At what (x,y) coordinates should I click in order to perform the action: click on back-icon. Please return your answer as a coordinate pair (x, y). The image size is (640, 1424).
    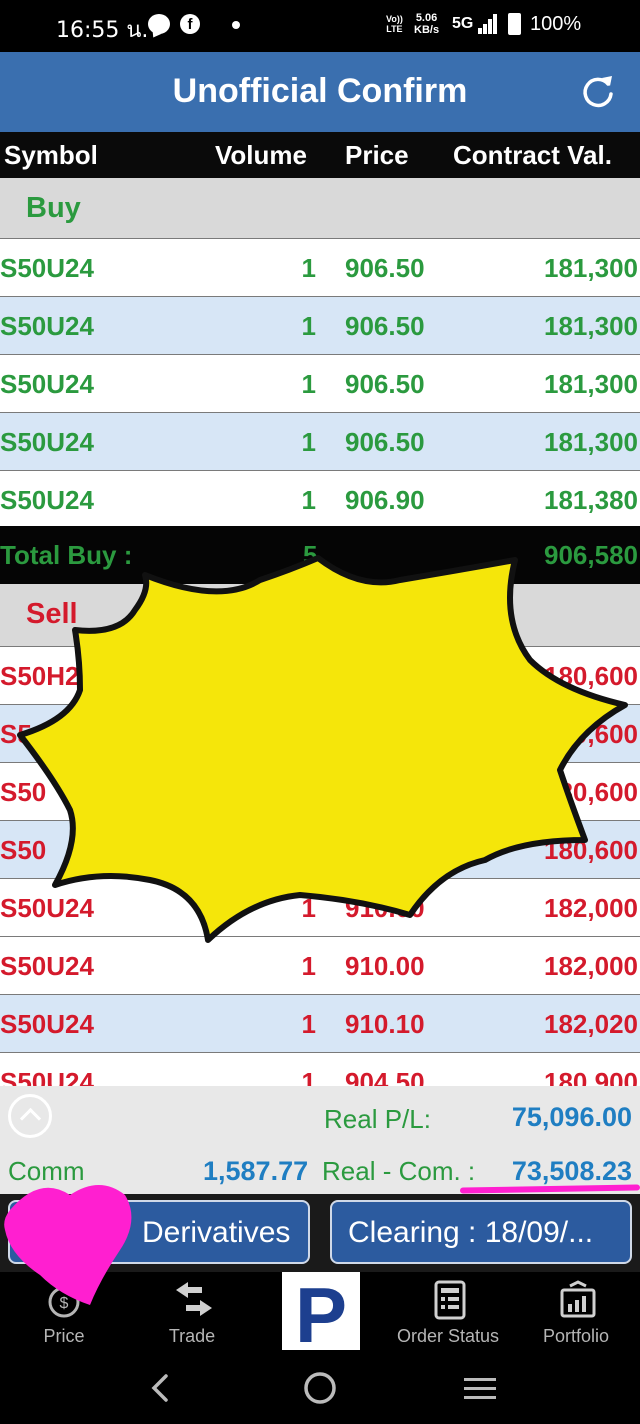
    Looking at the image, I should click on (161, 1388).